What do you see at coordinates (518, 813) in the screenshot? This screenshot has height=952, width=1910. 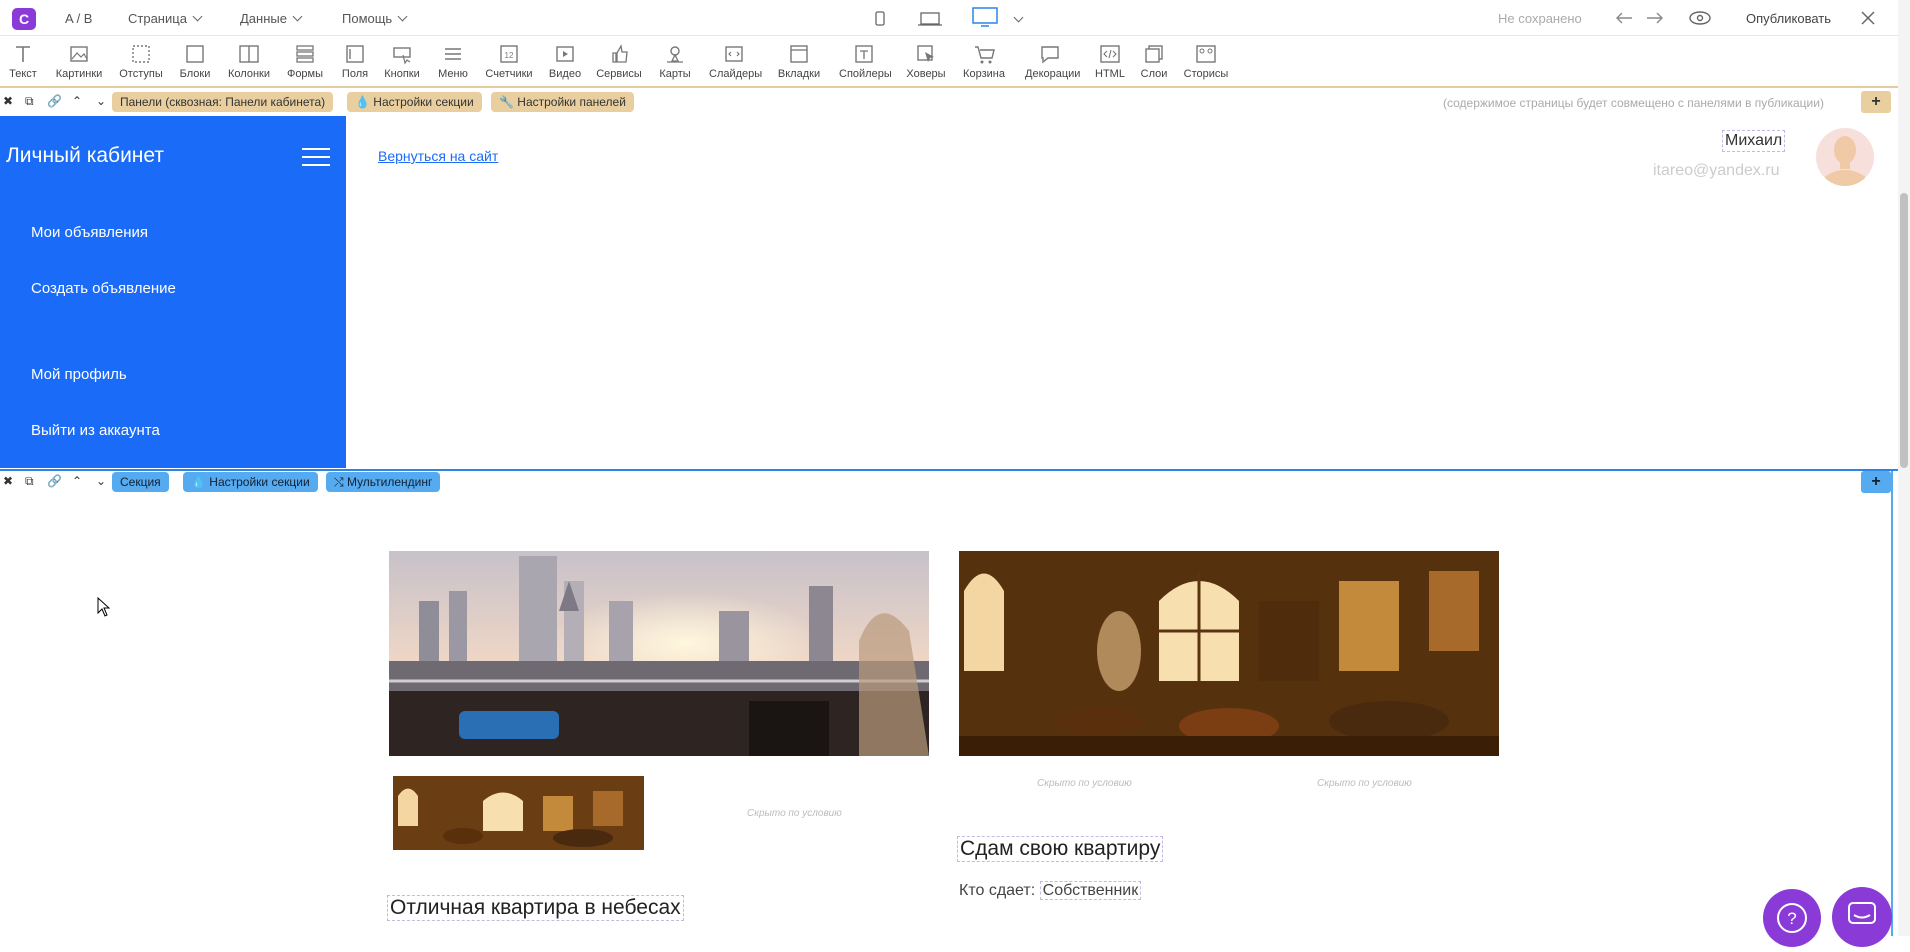 I see `listing-thumbnail` at bounding box center [518, 813].